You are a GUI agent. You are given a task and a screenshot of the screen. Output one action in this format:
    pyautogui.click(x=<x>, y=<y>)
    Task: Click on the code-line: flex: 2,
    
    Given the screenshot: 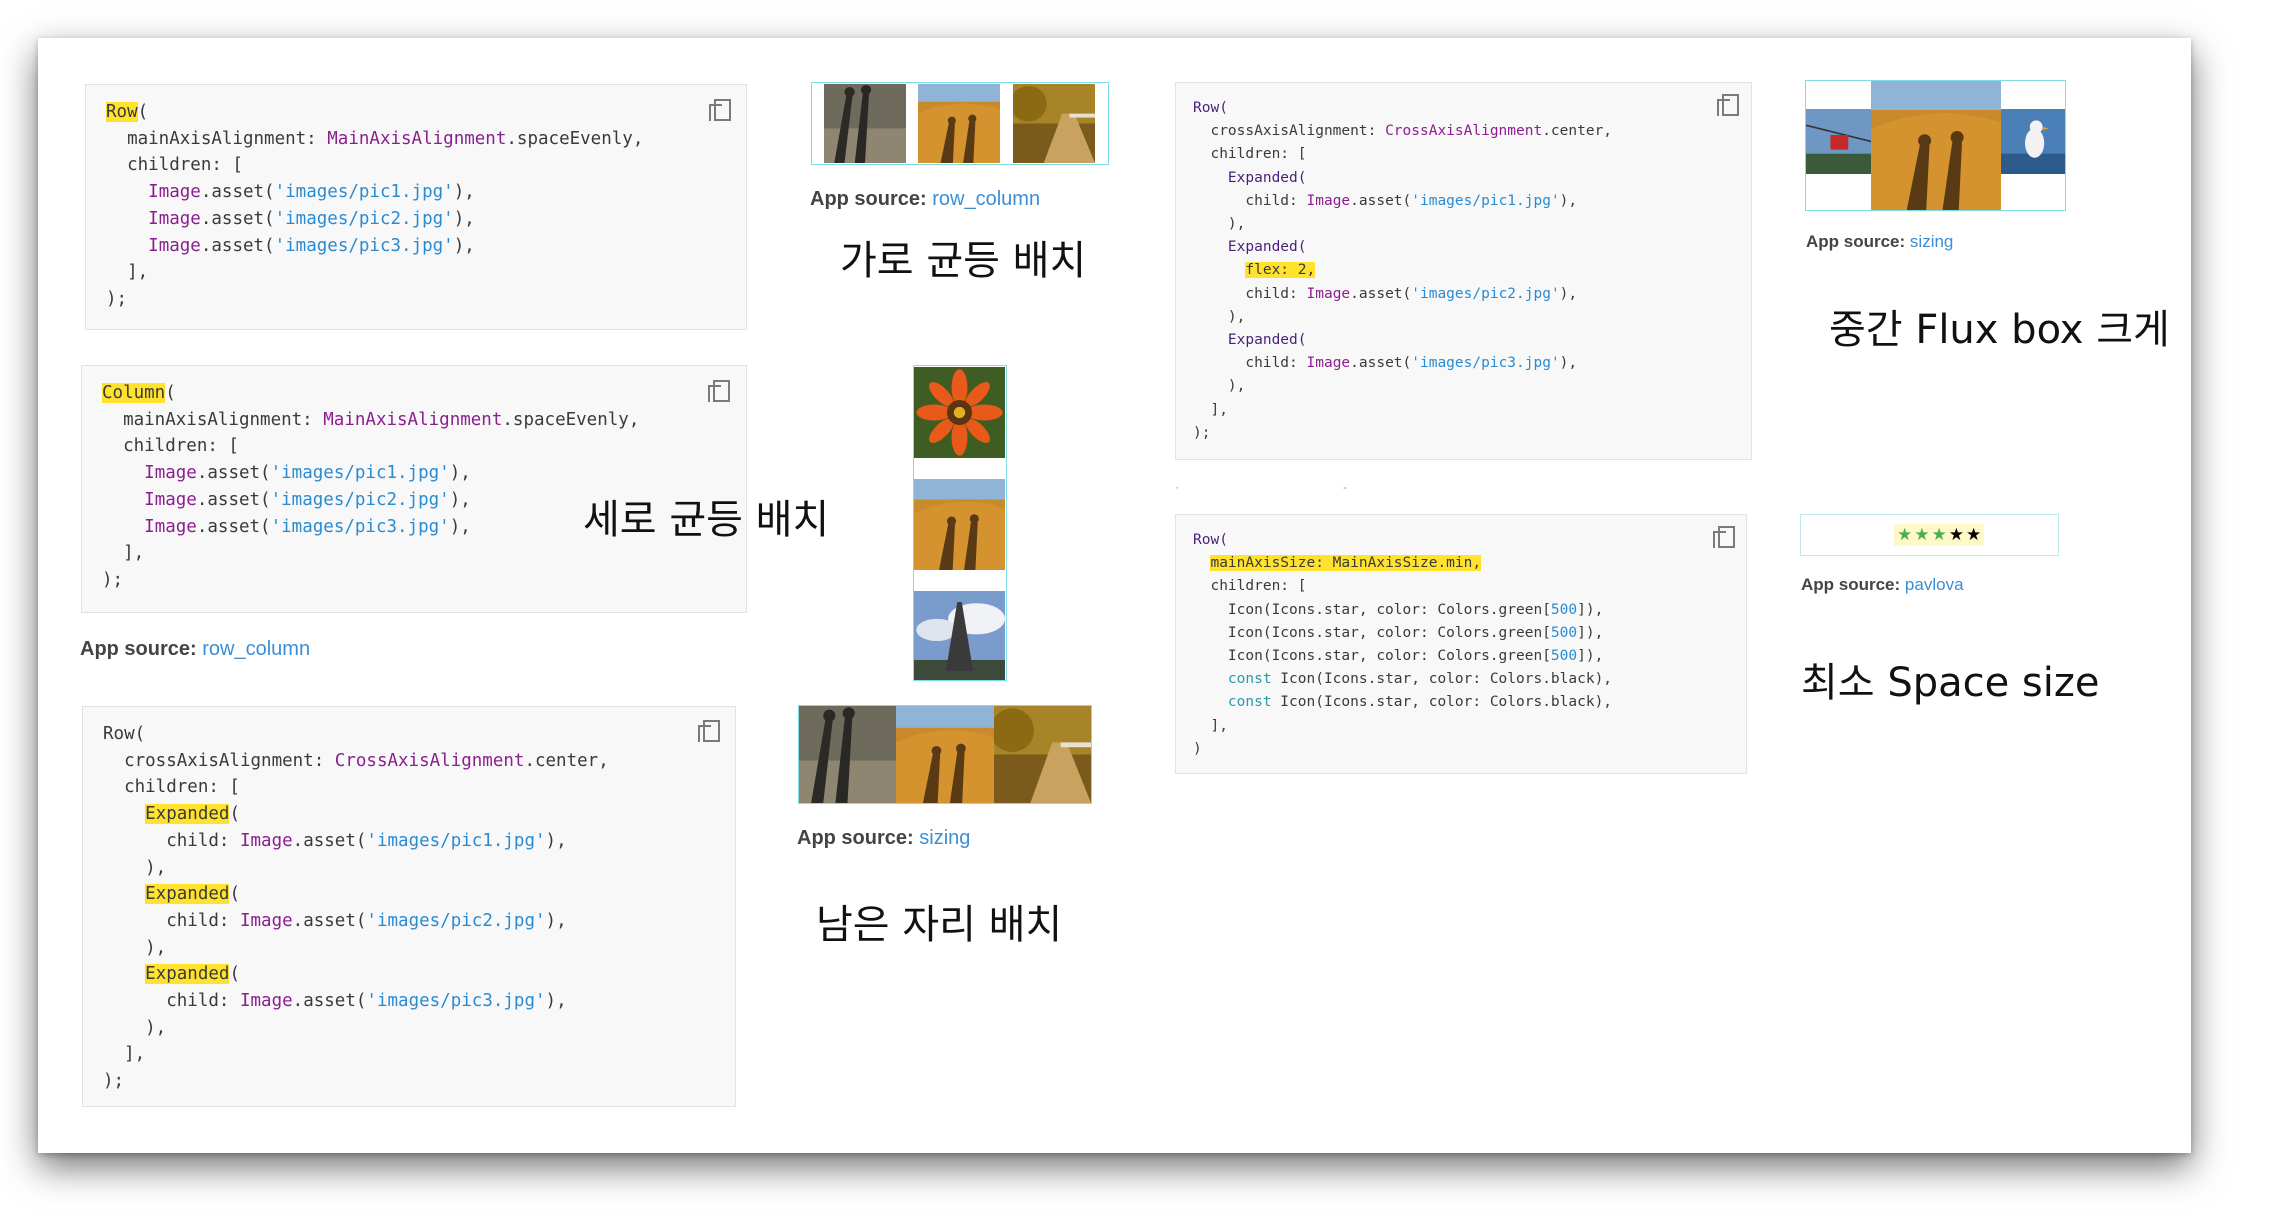 What is the action you would take?
    pyautogui.click(x=1280, y=270)
    